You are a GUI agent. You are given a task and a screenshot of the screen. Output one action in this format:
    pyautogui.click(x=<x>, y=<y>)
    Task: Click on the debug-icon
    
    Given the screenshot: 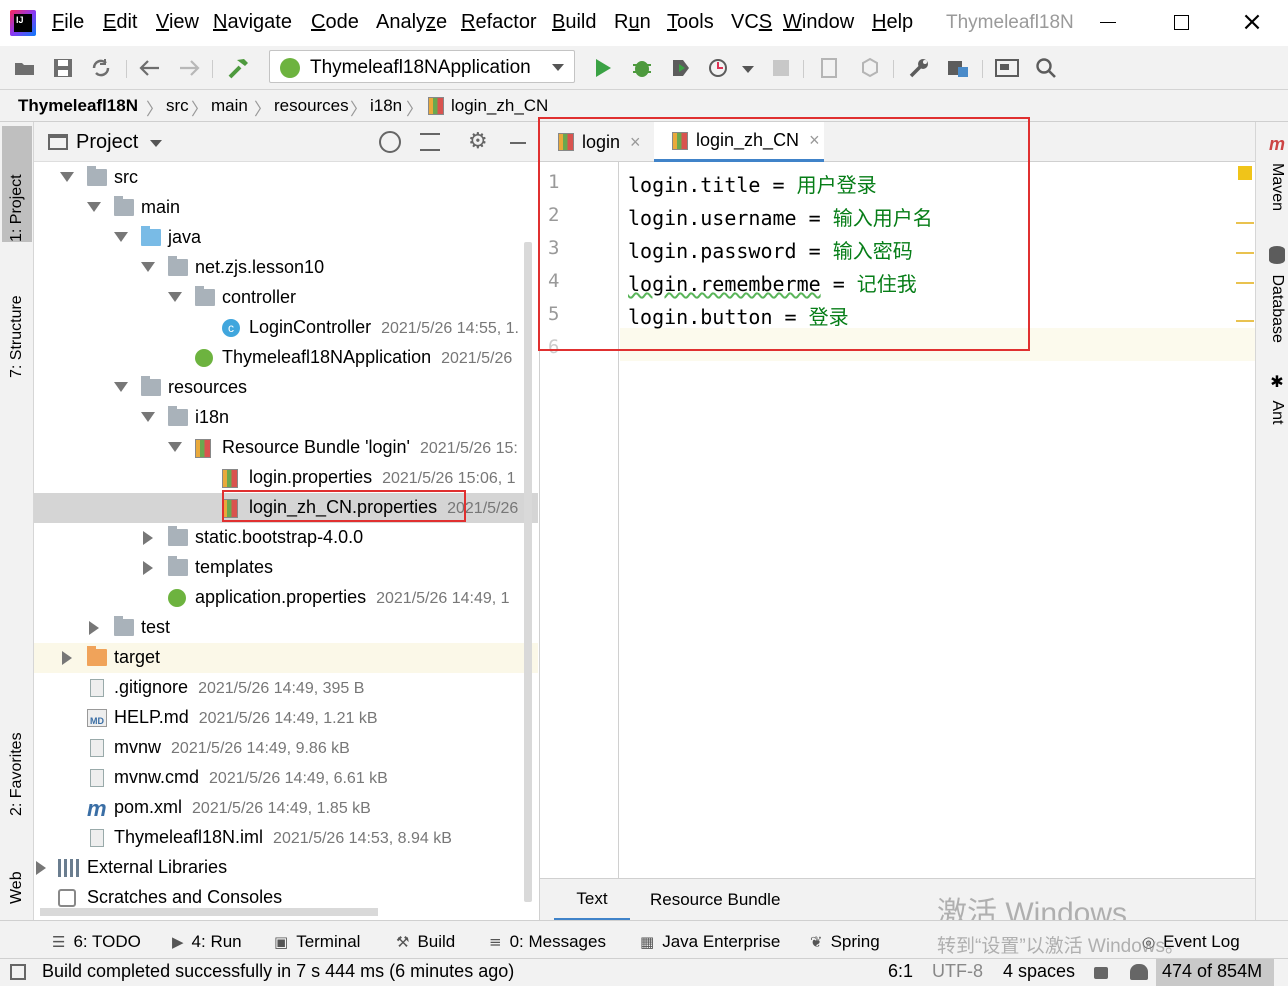 What is the action you would take?
    pyautogui.click(x=642, y=68)
    